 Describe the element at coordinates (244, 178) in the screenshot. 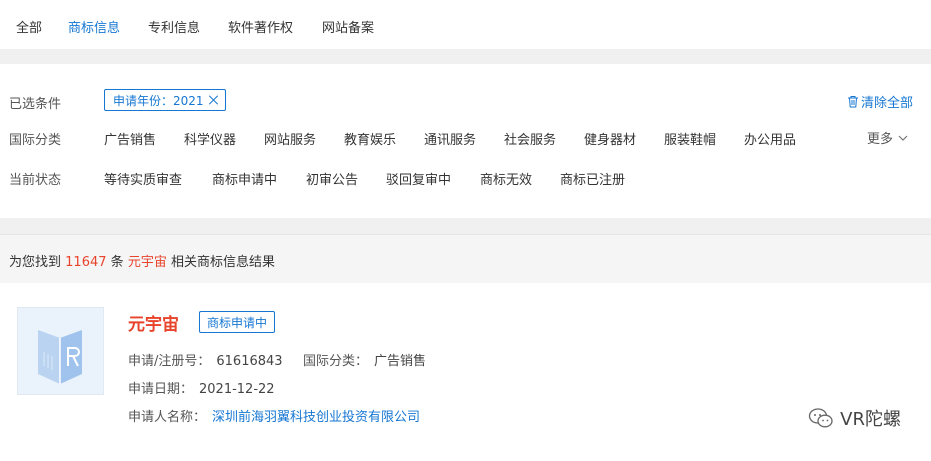

I see `status-option: 商标申请中` at that location.